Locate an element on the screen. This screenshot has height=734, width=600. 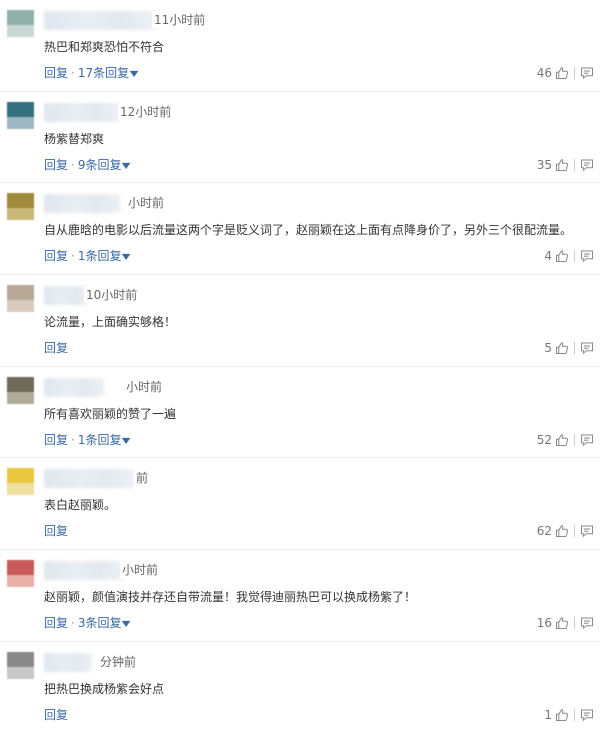
like-count: 4 is located at coordinates (548, 256).